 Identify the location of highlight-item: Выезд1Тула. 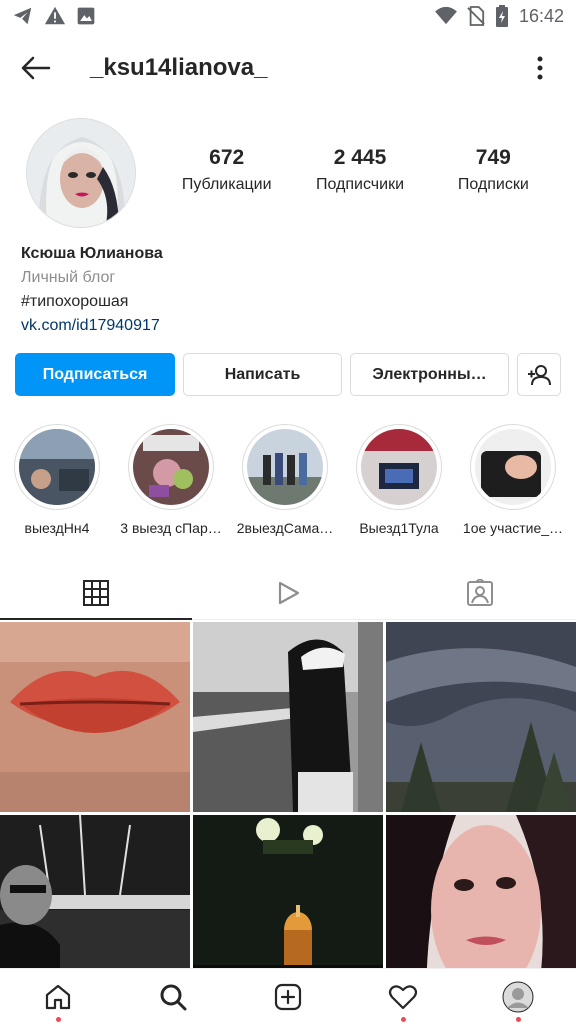
(399, 484).